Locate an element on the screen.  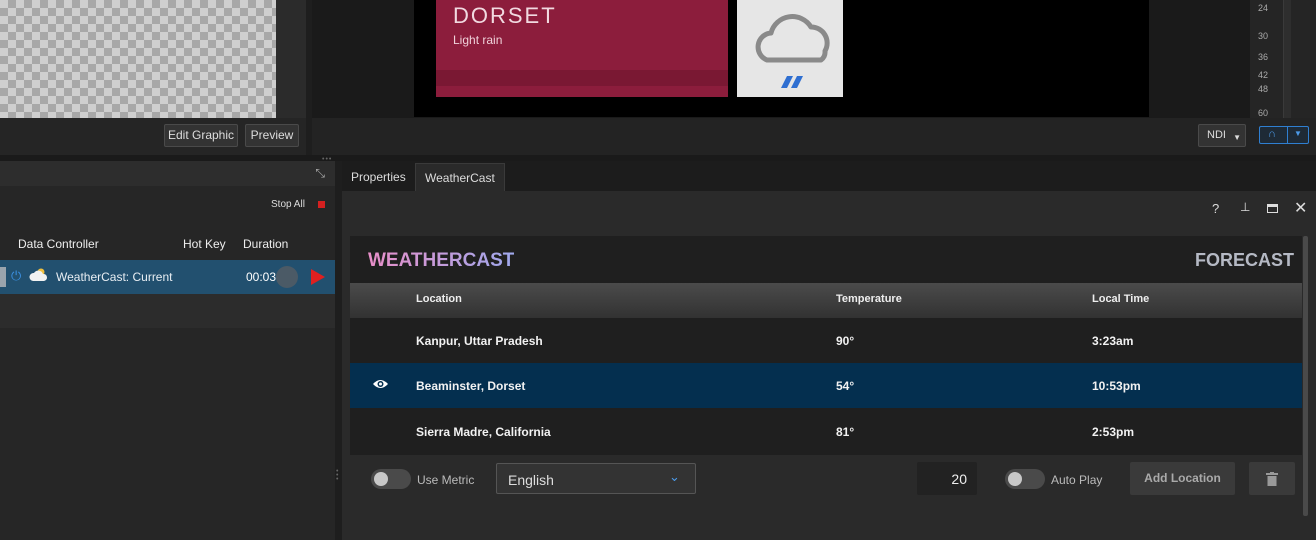
scrollbar is located at coordinates (1305, 376).